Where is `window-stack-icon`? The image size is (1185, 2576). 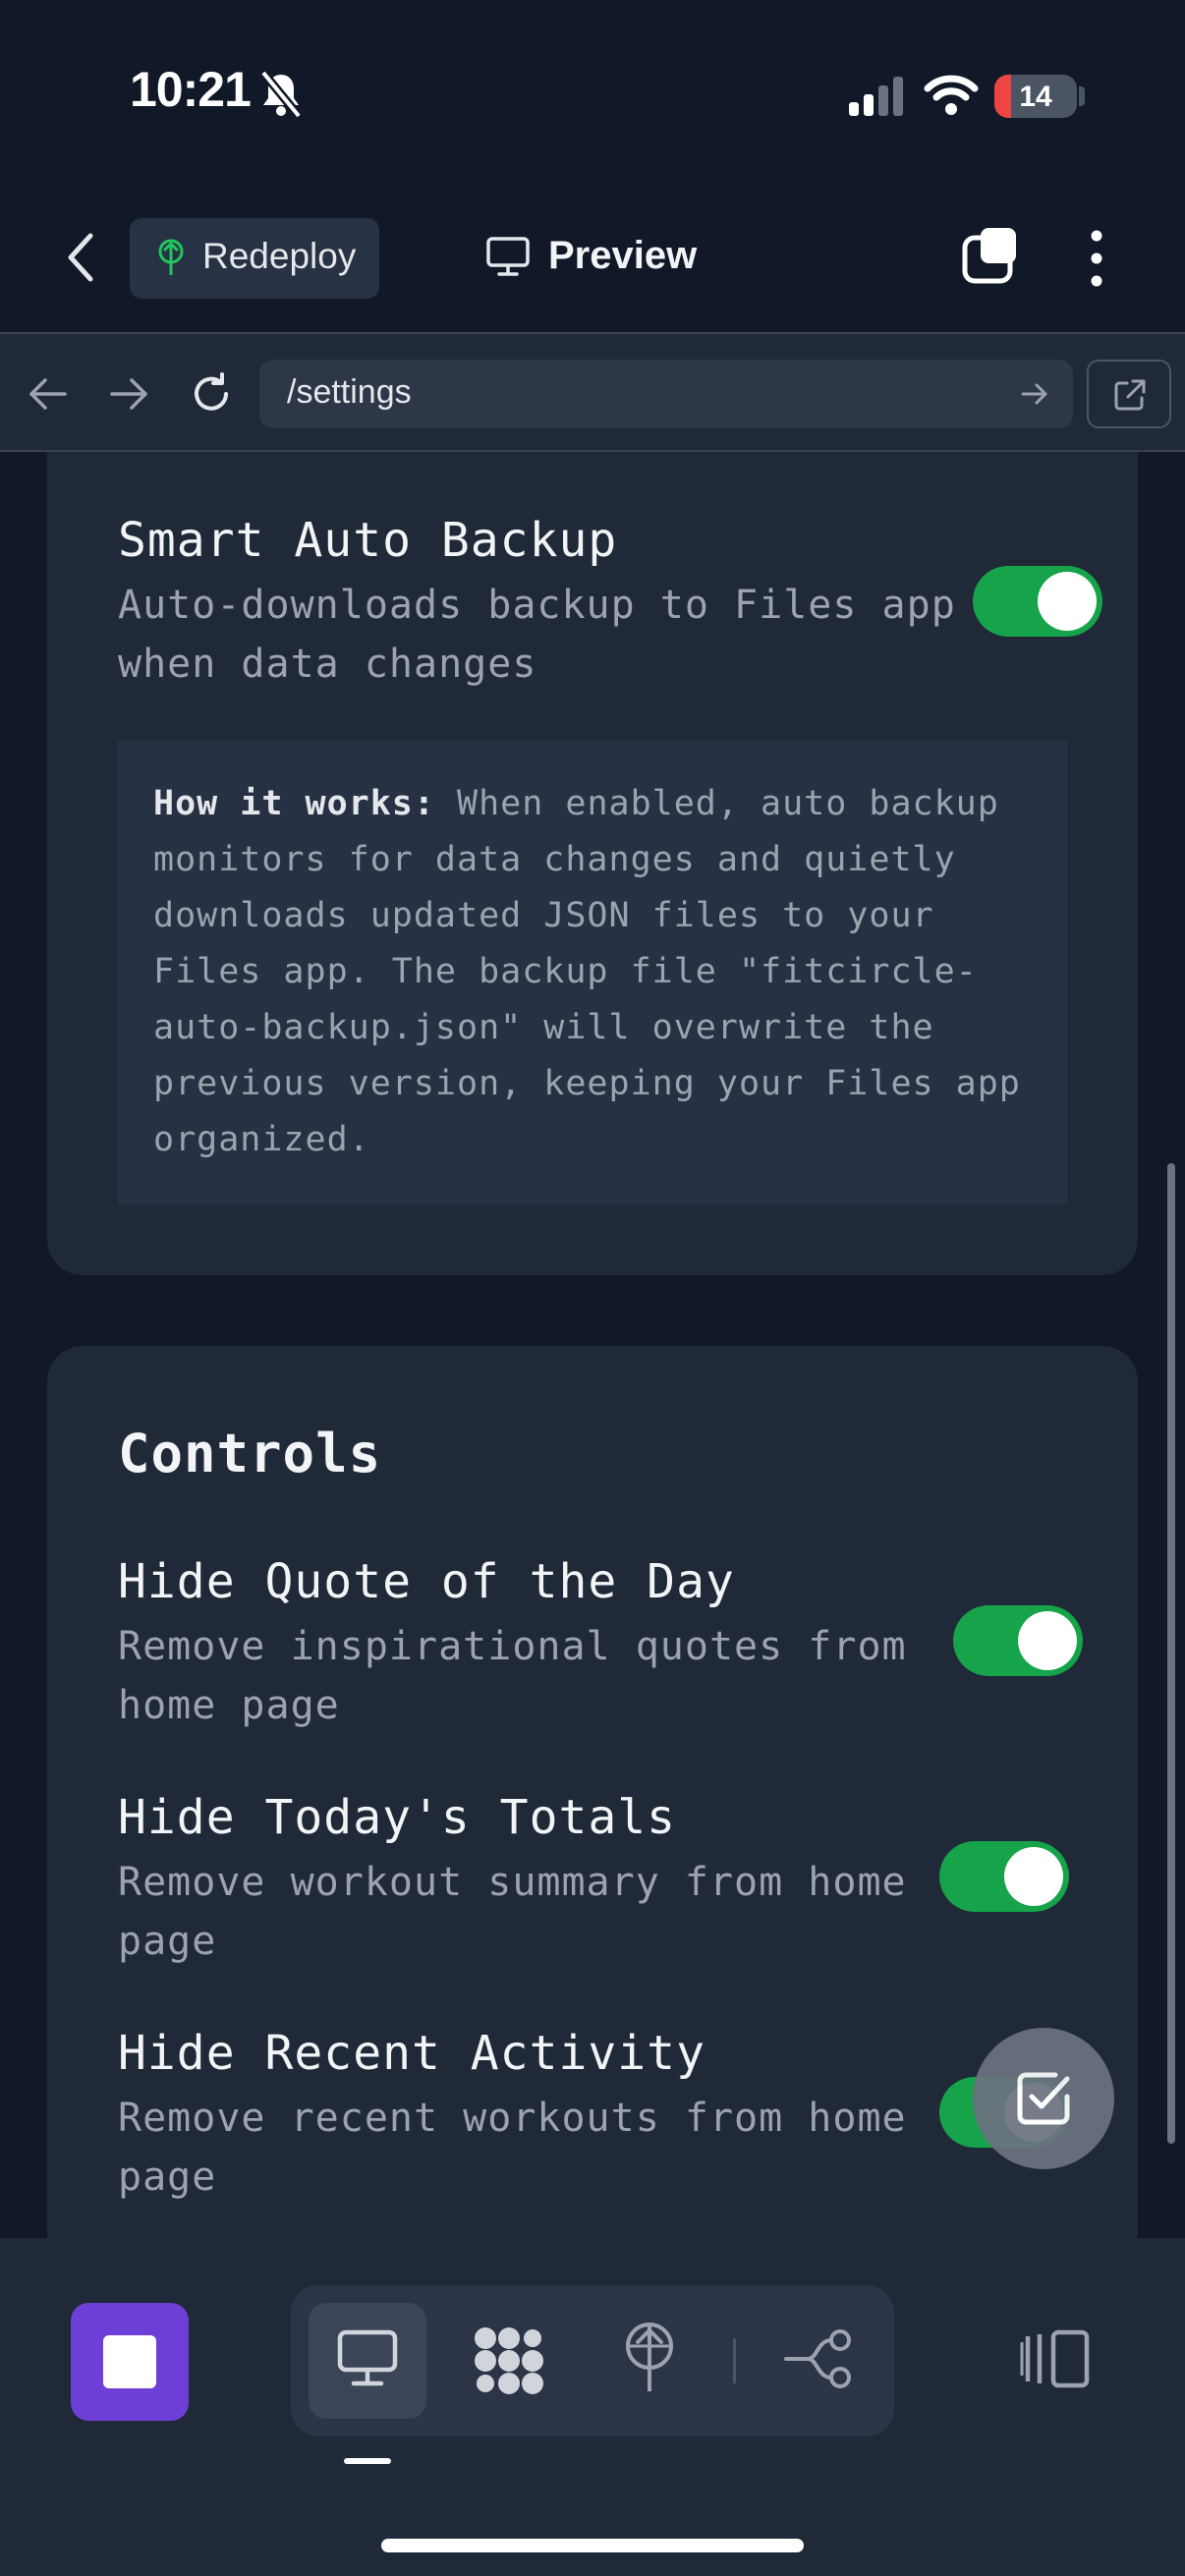
window-stack-icon is located at coordinates (991, 255).